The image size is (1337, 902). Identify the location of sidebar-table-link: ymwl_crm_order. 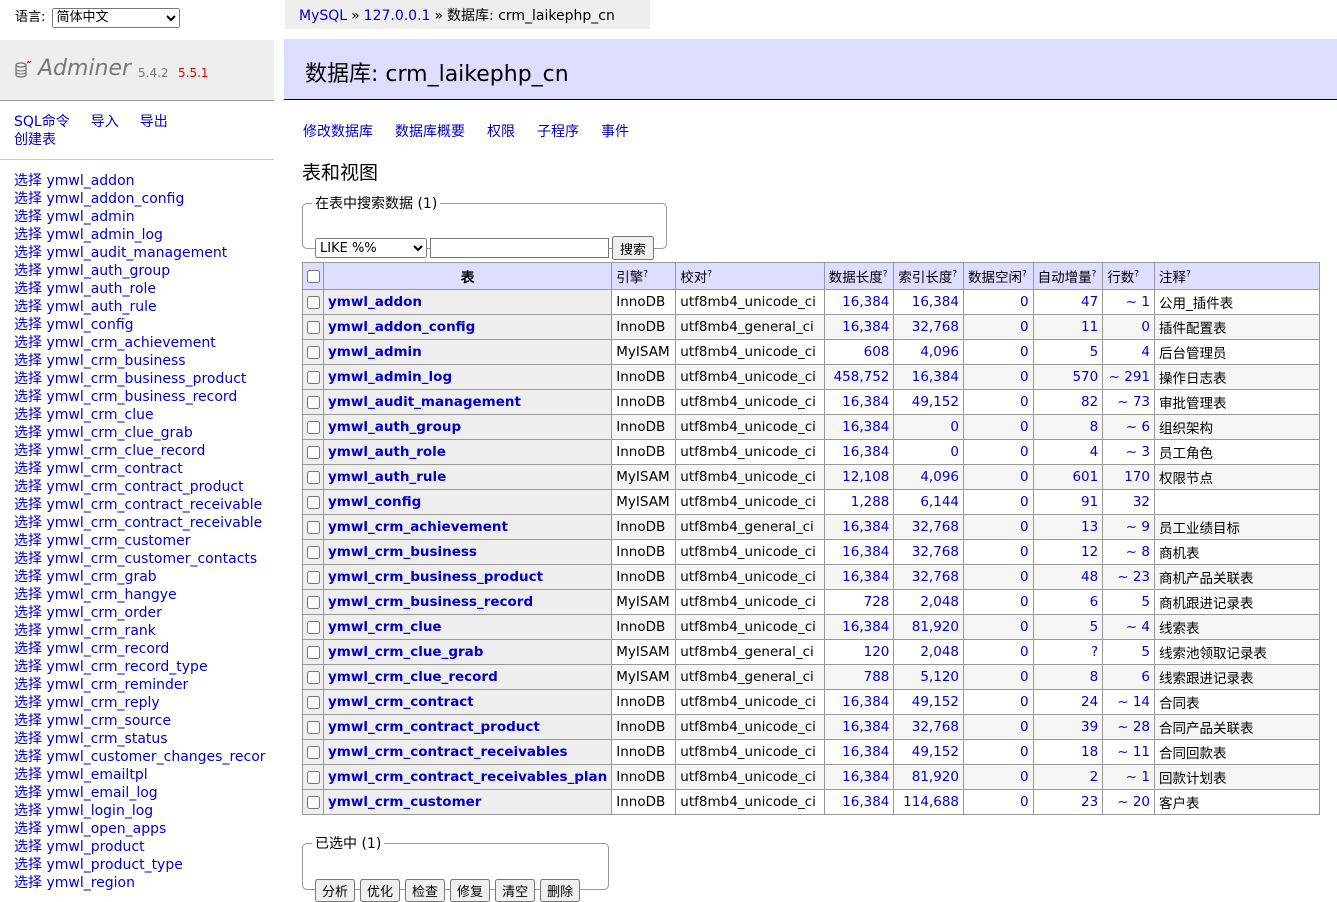
(103, 613).